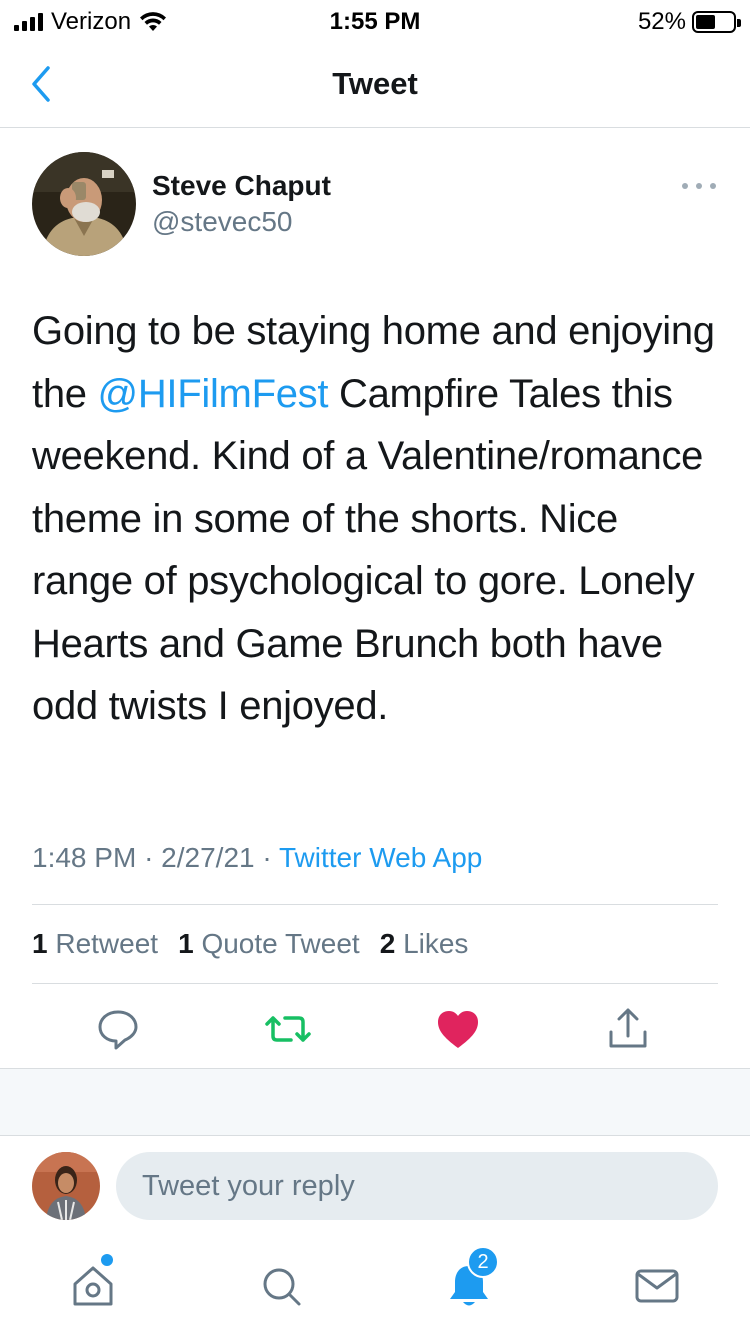 This screenshot has height=1334, width=750. I want to click on tab-search, so click(281, 1286).